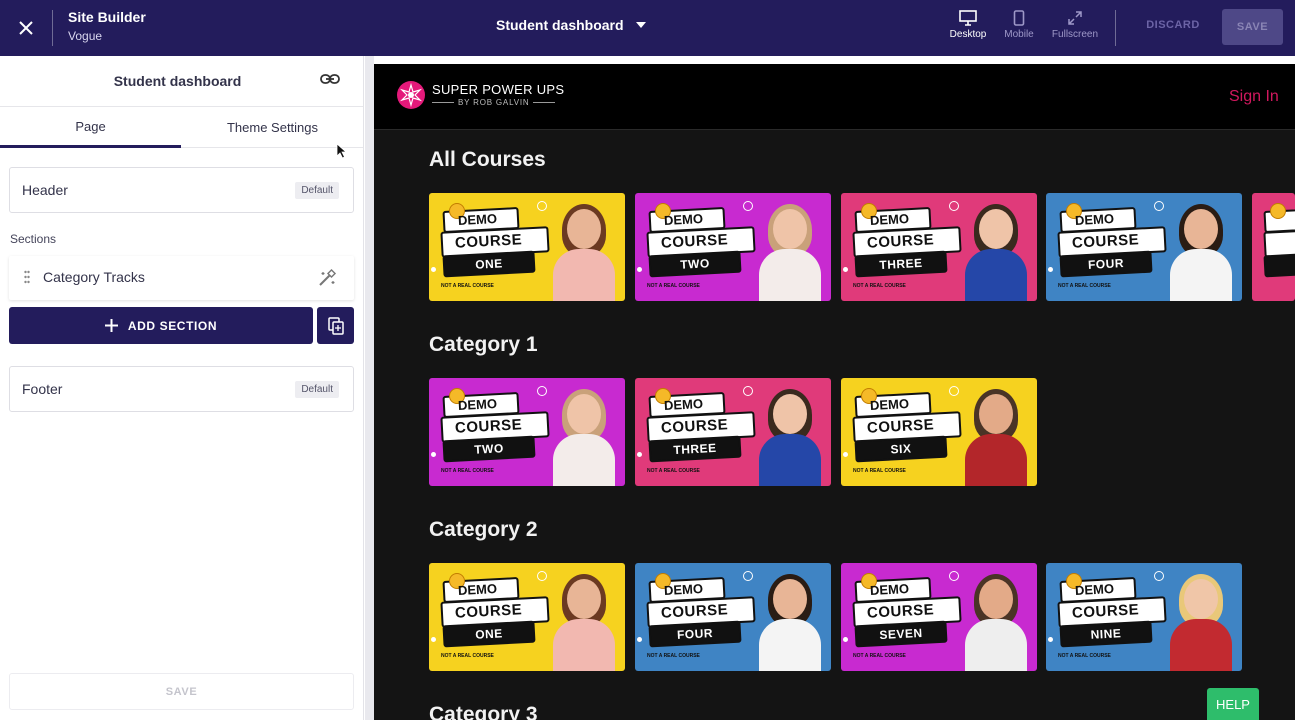 This screenshot has width=1295, height=720. Describe the element at coordinates (1233, 704) in the screenshot. I see `help-button: HELP` at that location.